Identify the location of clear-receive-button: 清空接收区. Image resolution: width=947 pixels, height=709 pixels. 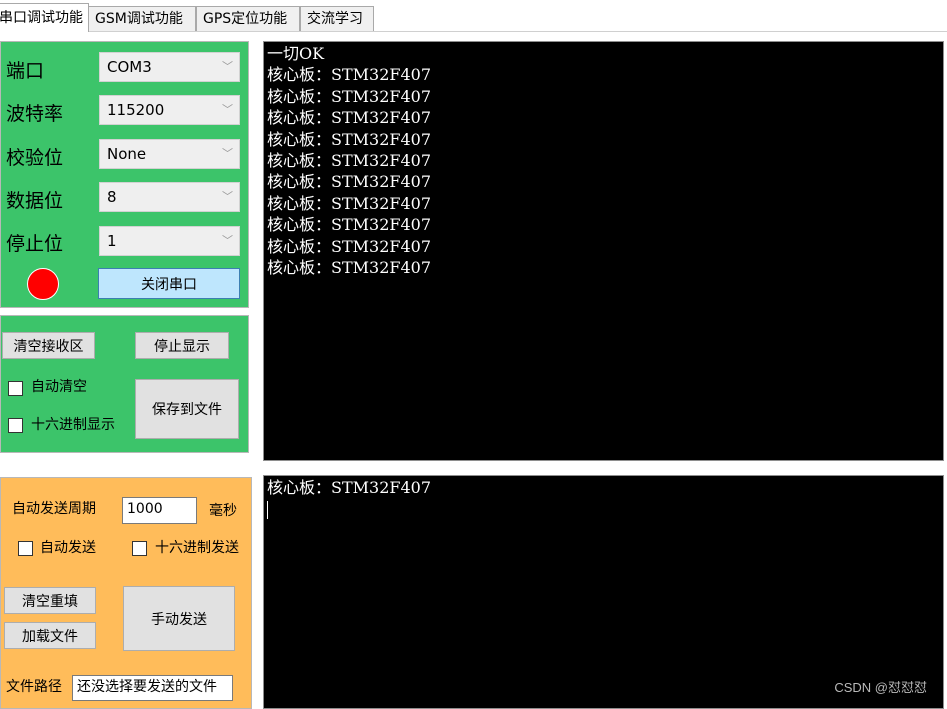
(48, 345).